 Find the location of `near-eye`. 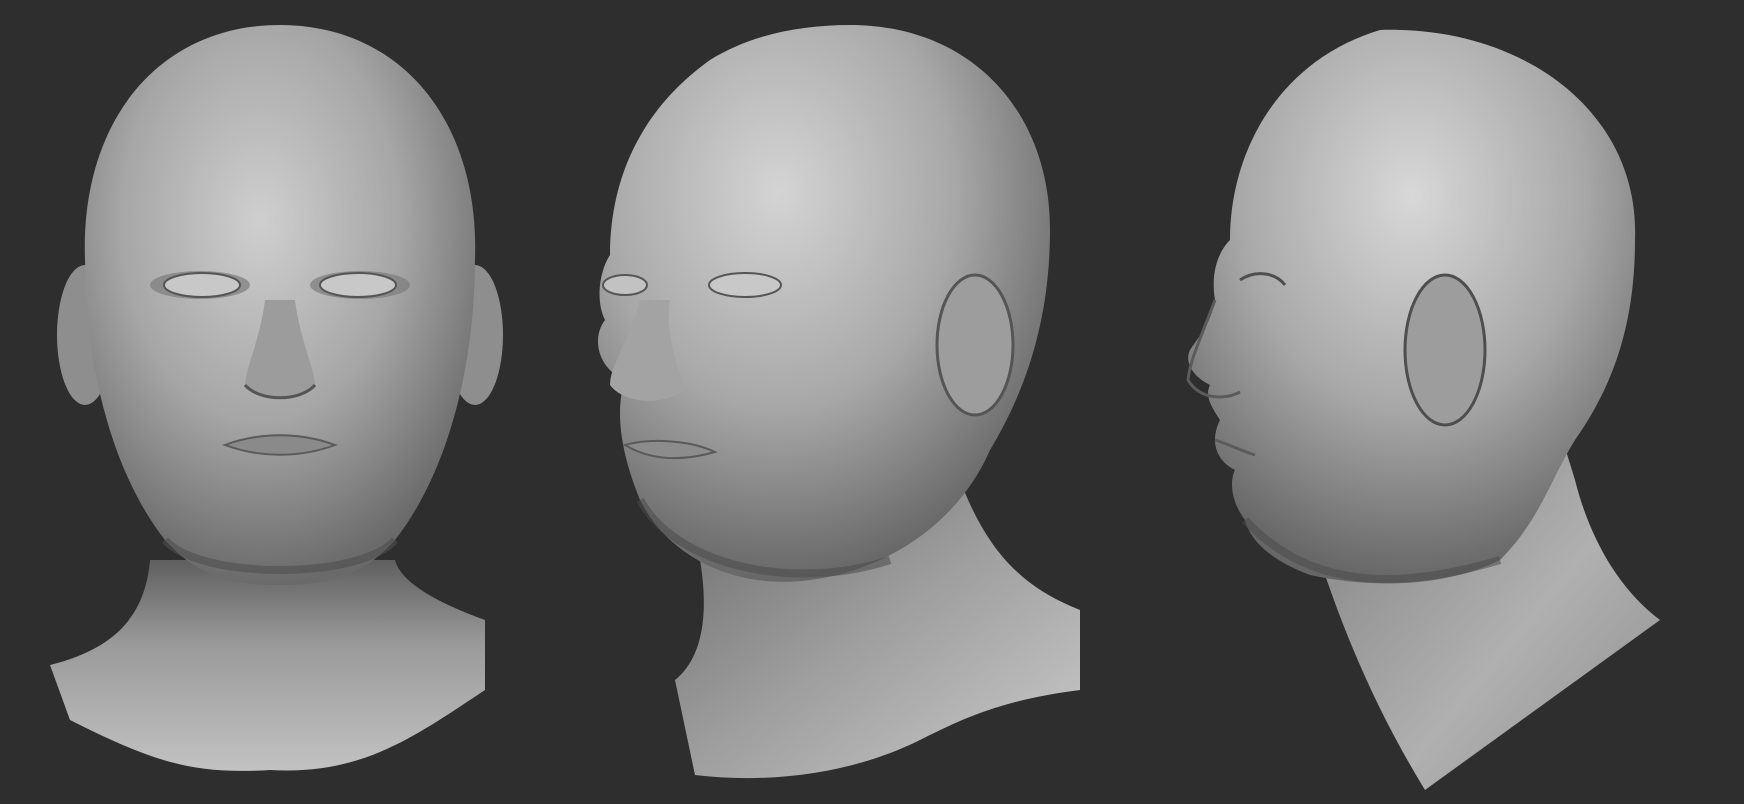

near-eye is located at coordinates (745, 285).